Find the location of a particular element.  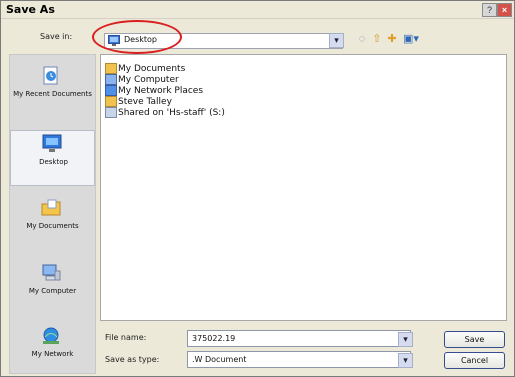

list-item: My Documents is located at coordinates (145, 68).